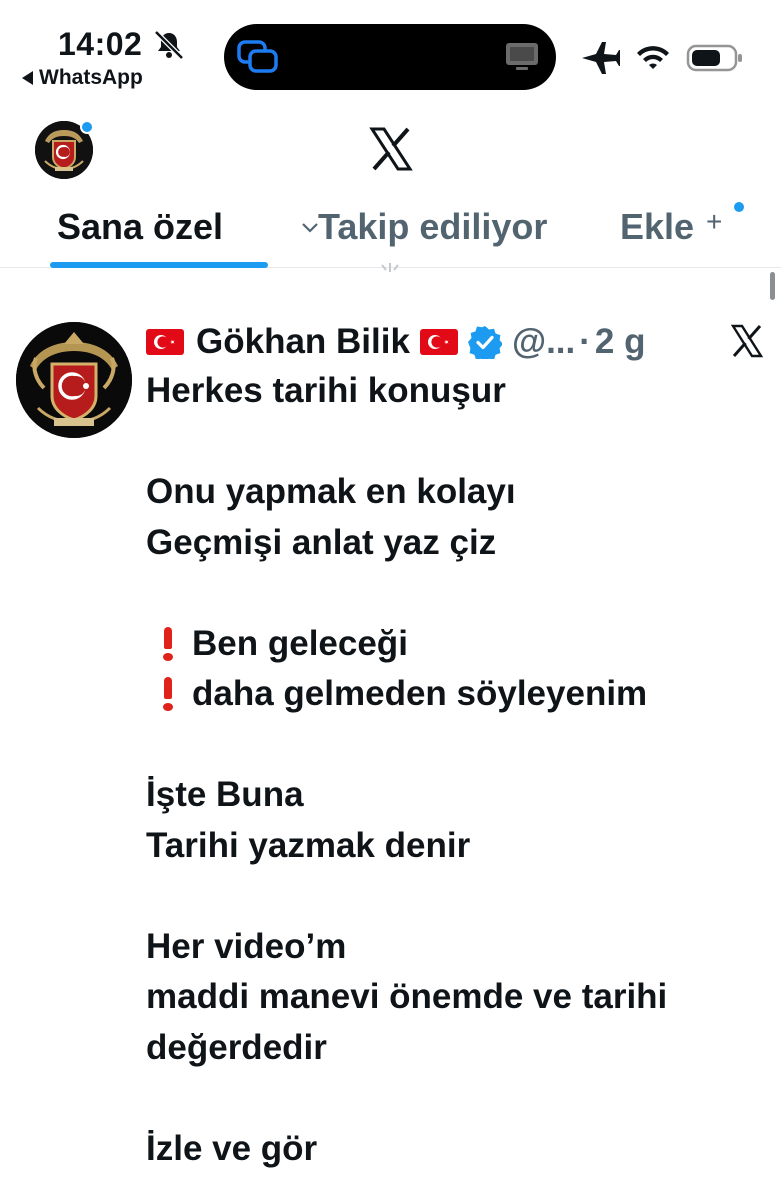  Describe the element at coordinates (246, 946) in the screenshot. I see `post-line: Her video’m` at that location.